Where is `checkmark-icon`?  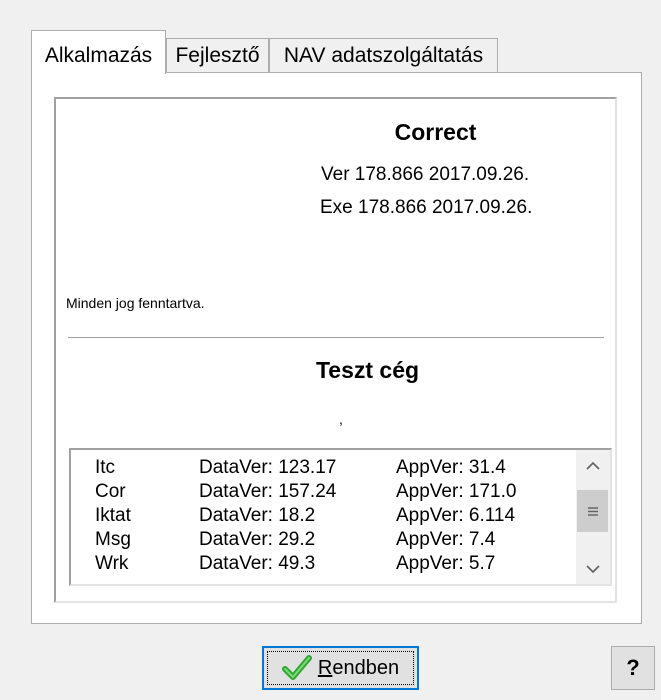
checkmark-icon is located at coordinates (296, 667).